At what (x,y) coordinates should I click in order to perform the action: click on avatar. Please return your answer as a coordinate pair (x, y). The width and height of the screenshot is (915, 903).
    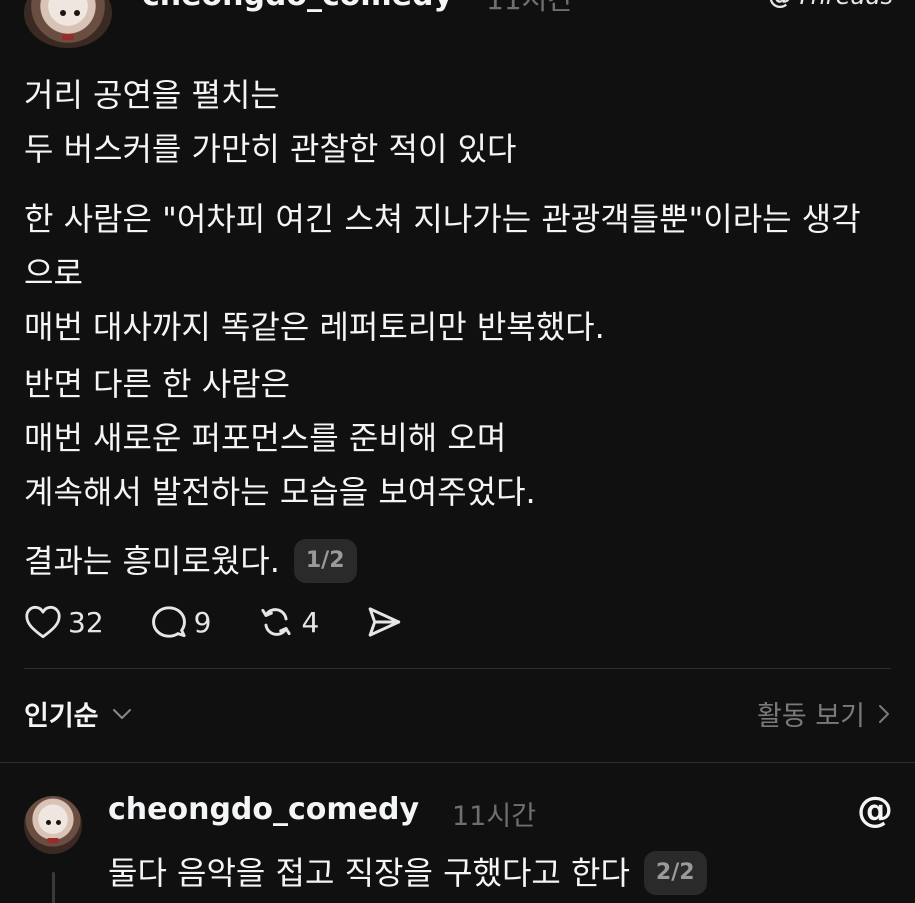
    Looking at the image, I should click on (68, 24).